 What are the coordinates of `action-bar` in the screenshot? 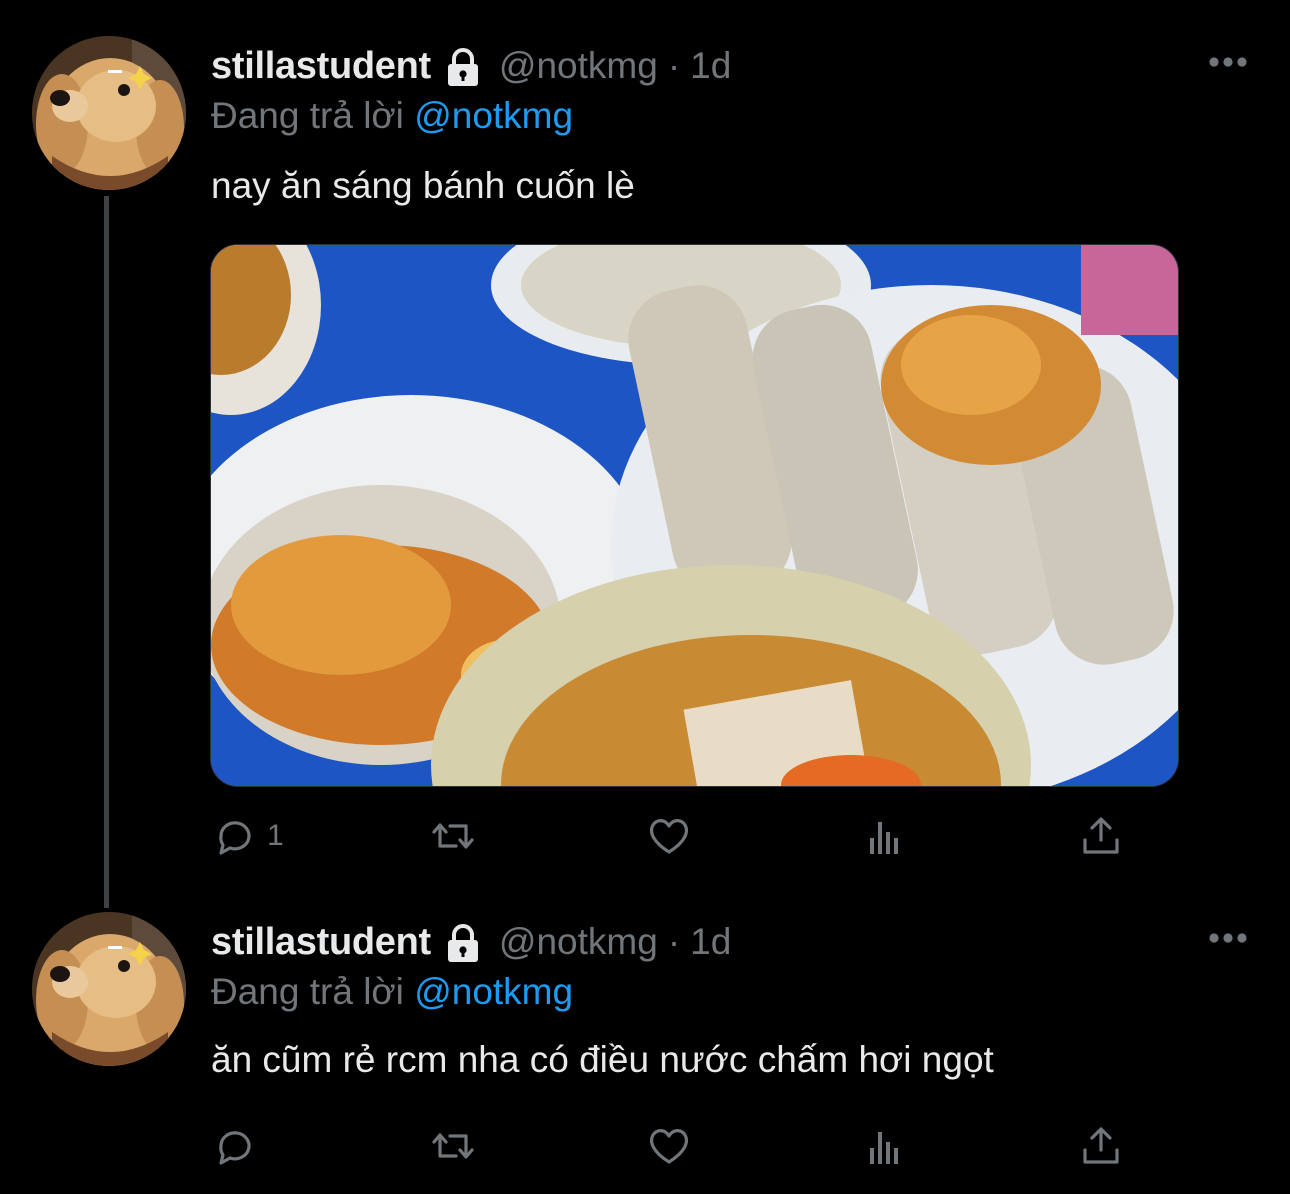 It's located at (676, 1146).